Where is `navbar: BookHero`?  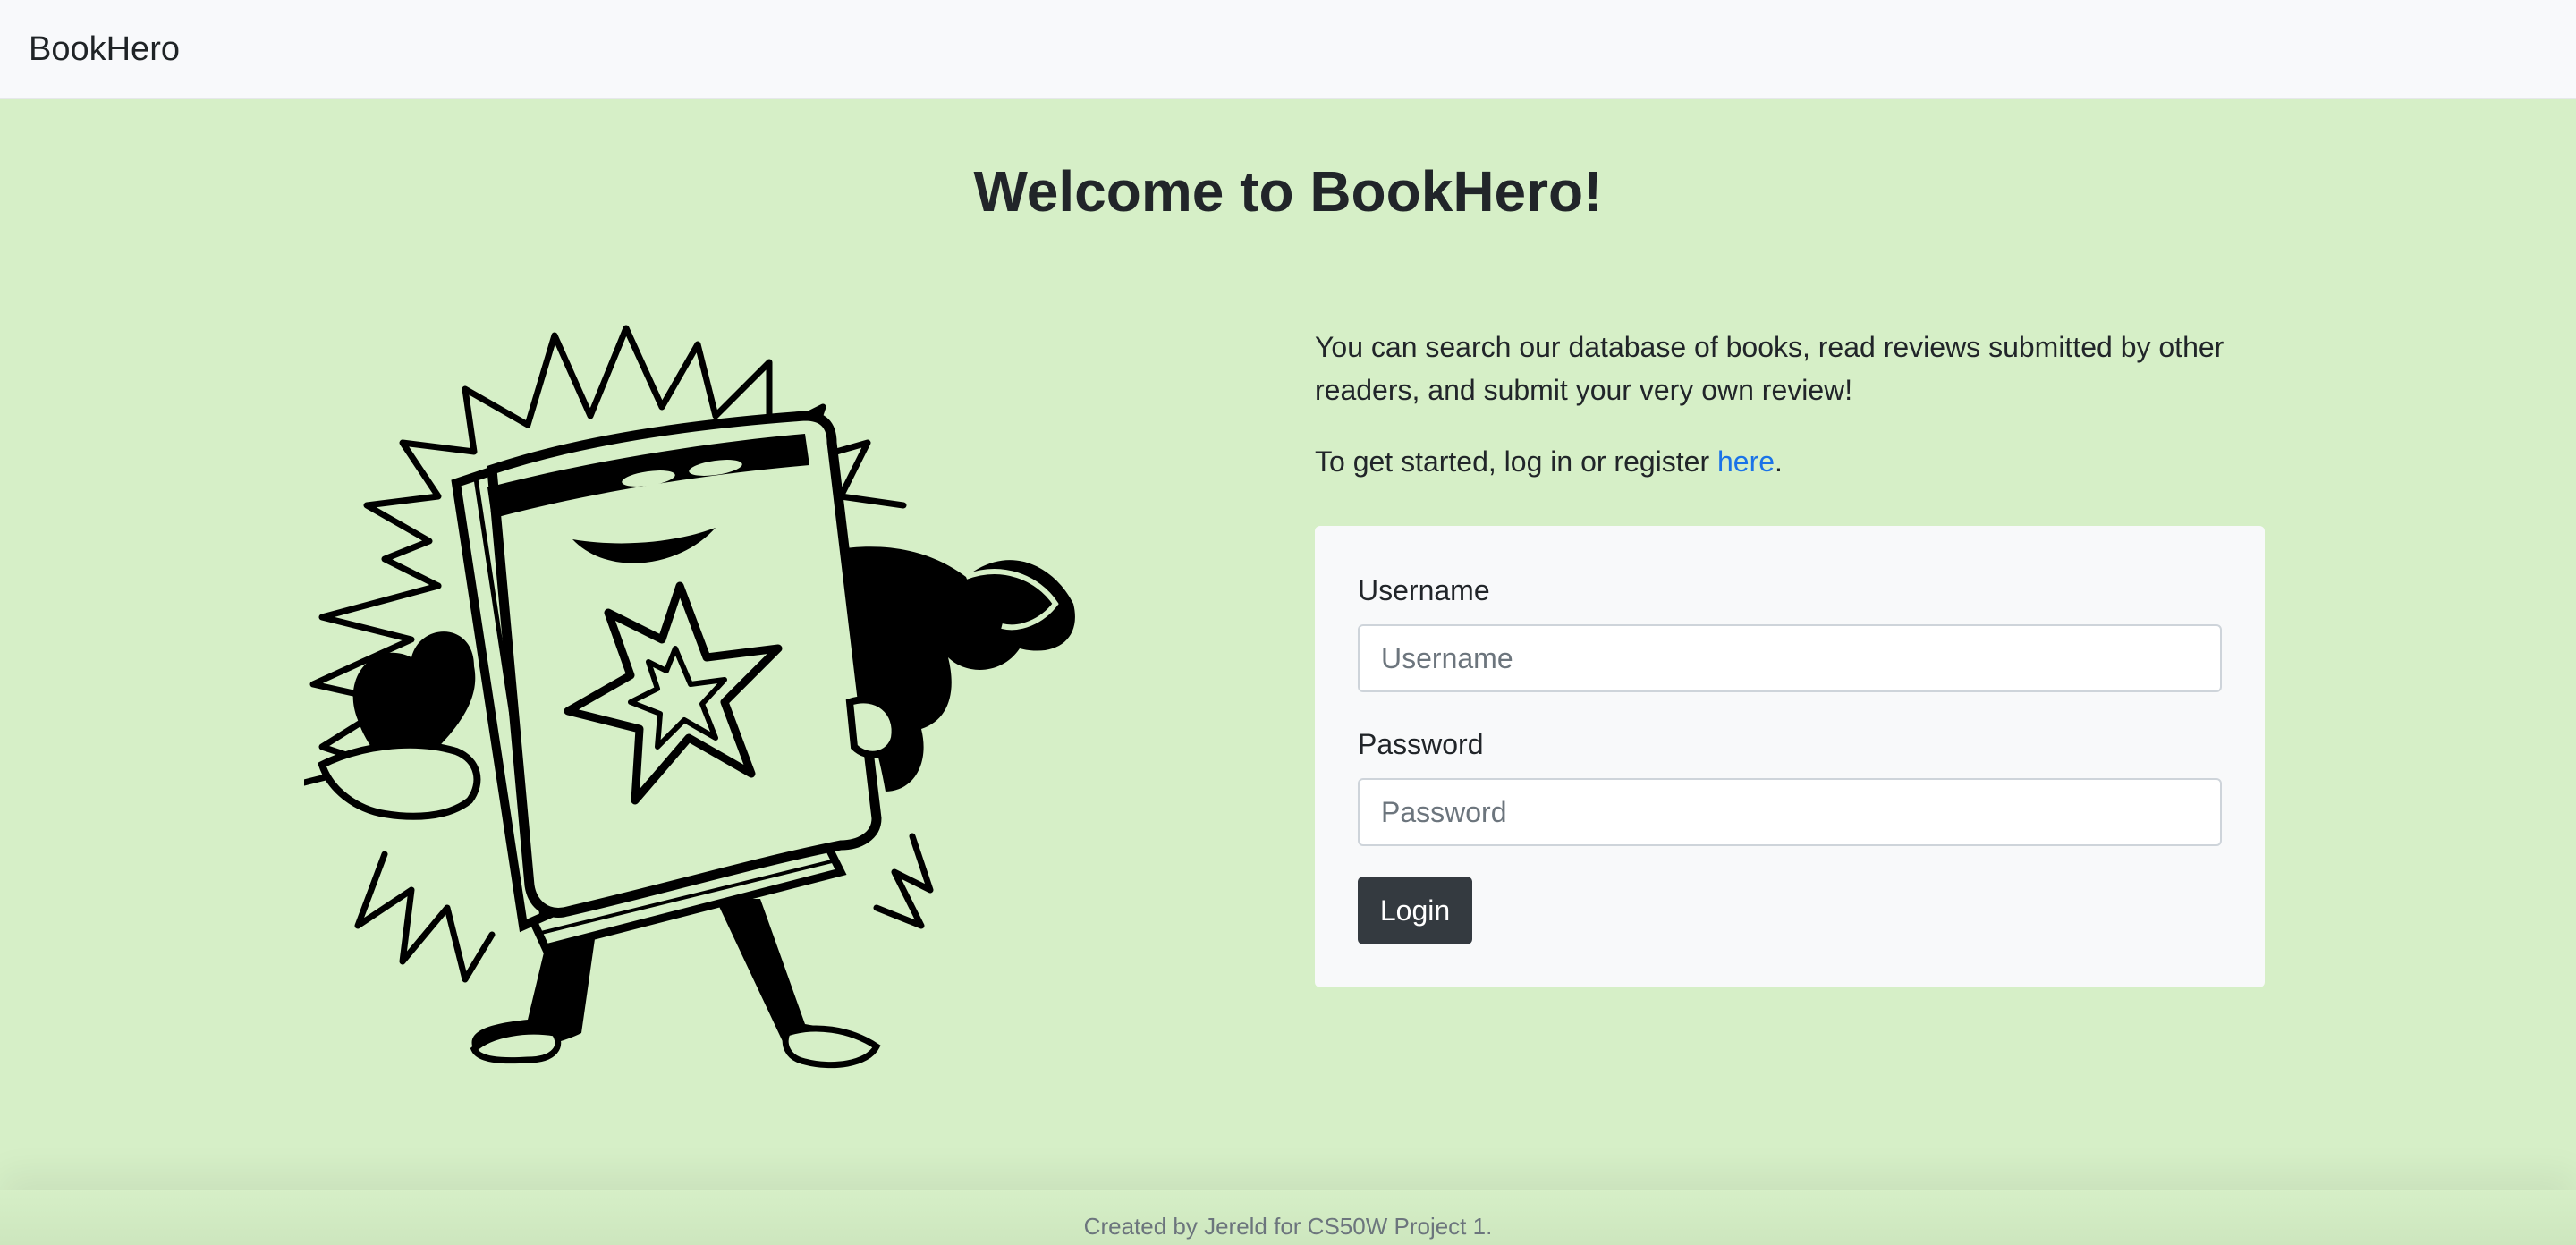
navbar: BookHero is located at coordinates (1288, 49).